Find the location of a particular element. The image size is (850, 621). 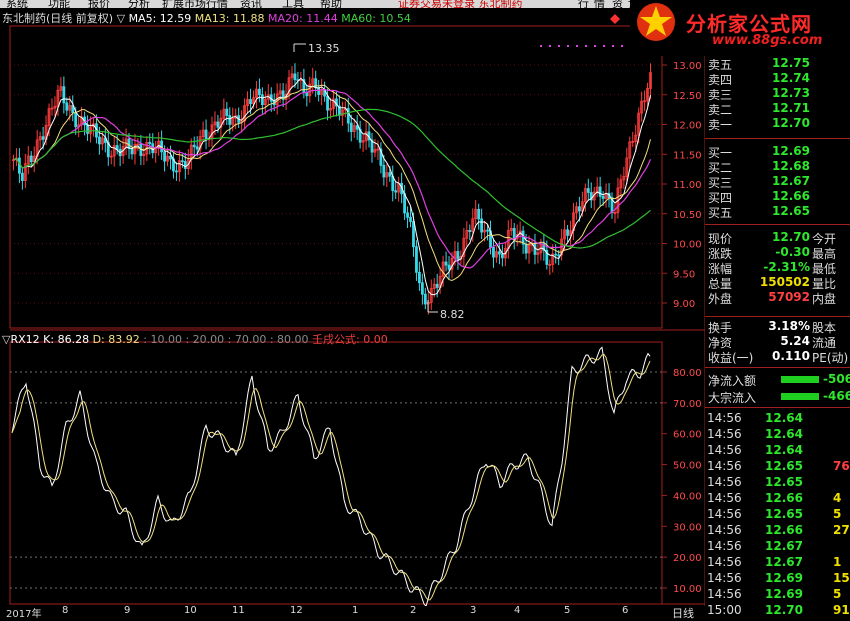

ma5-label: MA5: 12.59 is located at coordinates (160, 18).